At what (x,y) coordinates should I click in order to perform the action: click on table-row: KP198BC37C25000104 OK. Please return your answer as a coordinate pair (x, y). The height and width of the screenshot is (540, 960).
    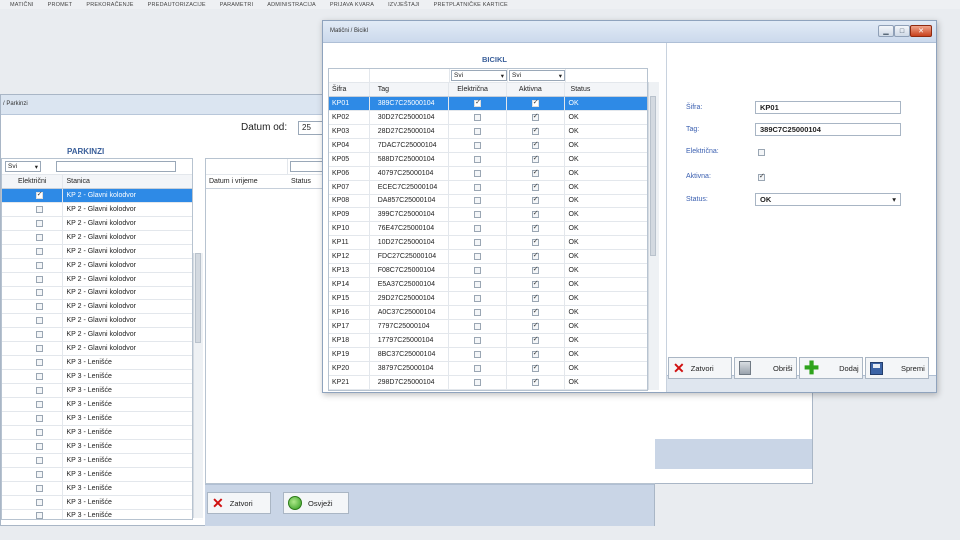
    Looking at the image, I should click on (488, 354).